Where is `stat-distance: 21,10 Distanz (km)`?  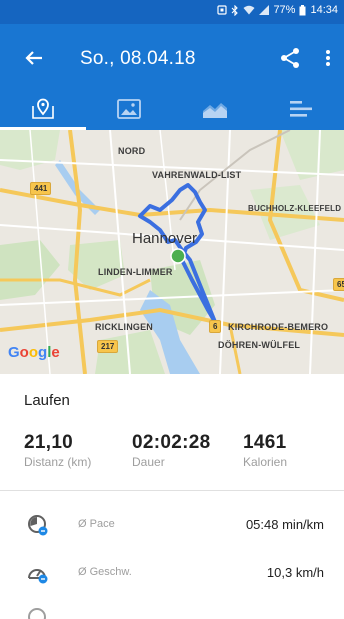 stat-distance: 21,10 Distanz (km) is located at coordinates (57, 450).